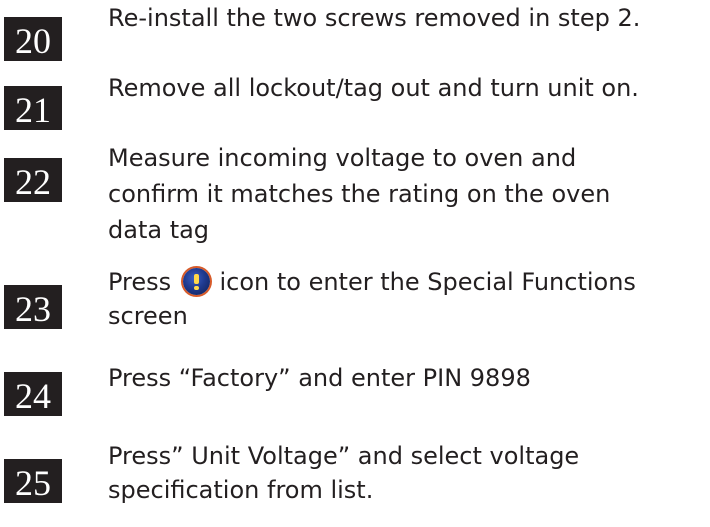 The height and width of the screenshot is (527, 710). I want to click on special-functions-icon, so click(196, 281).